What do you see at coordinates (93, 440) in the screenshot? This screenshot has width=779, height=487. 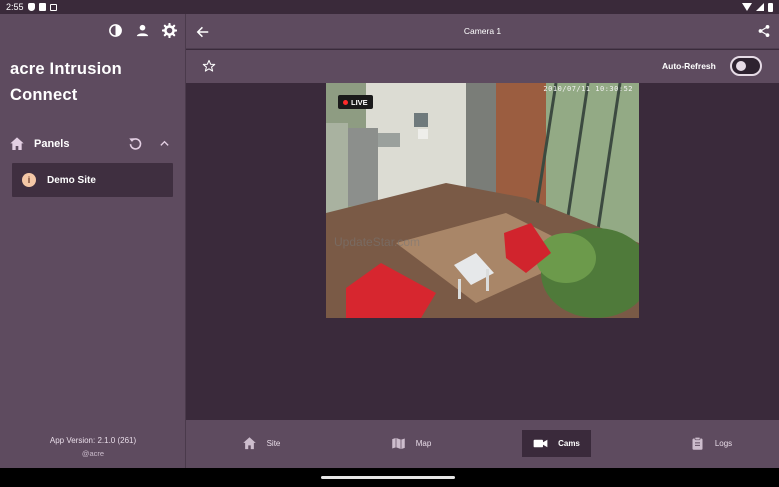 I see `app-version: App Version: 2.1.0 (261)` at bounding box center [93, 440].